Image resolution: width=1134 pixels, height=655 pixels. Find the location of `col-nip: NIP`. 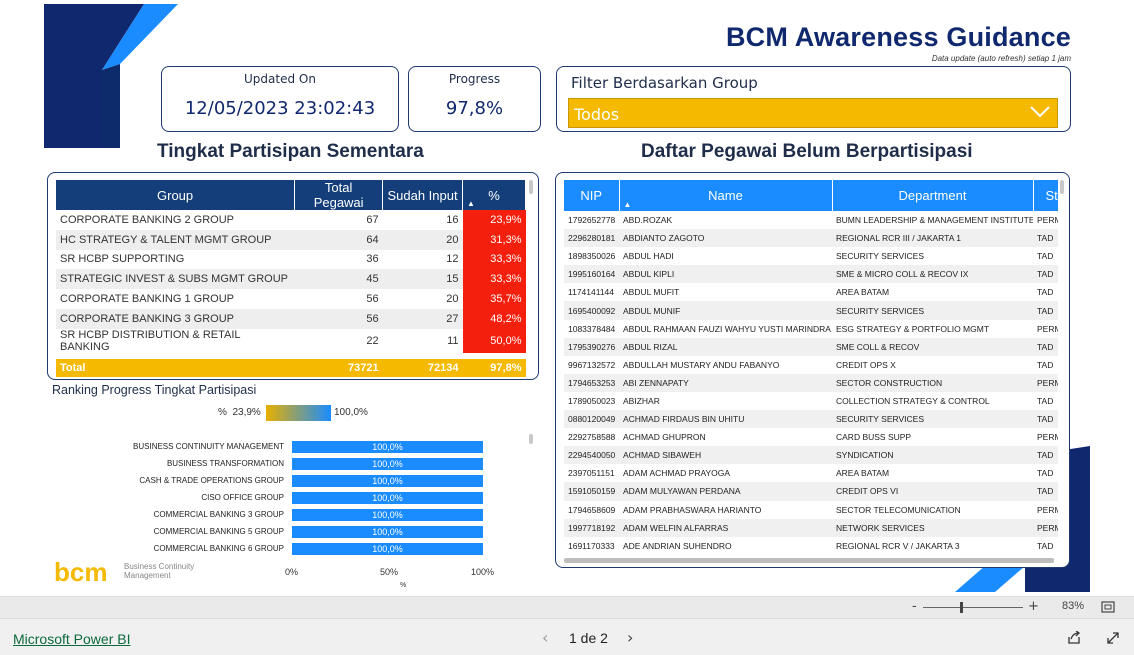

col-nip: NIP is located at coordinates (592, 195).